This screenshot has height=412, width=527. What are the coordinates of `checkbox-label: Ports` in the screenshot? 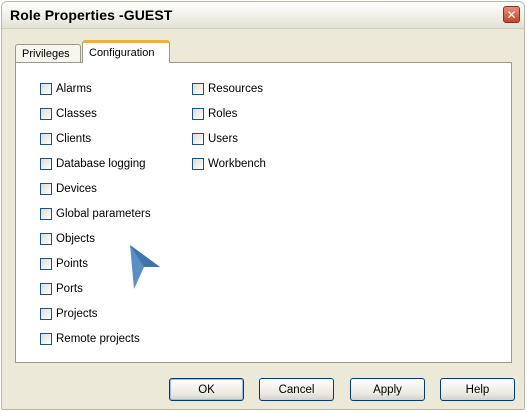 It's located at (69, 289).